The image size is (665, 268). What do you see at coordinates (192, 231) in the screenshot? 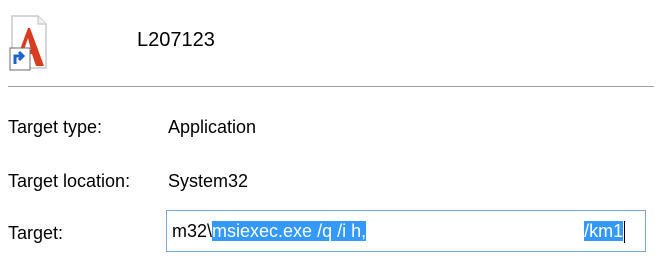
I see `target-text-prefix: m32\` at bounding box center [192, 231].